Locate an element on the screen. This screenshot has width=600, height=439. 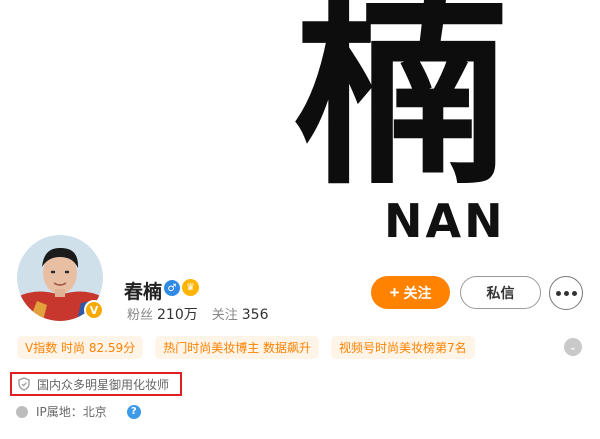
help-icon: ? is located at coordinates (133, 411).